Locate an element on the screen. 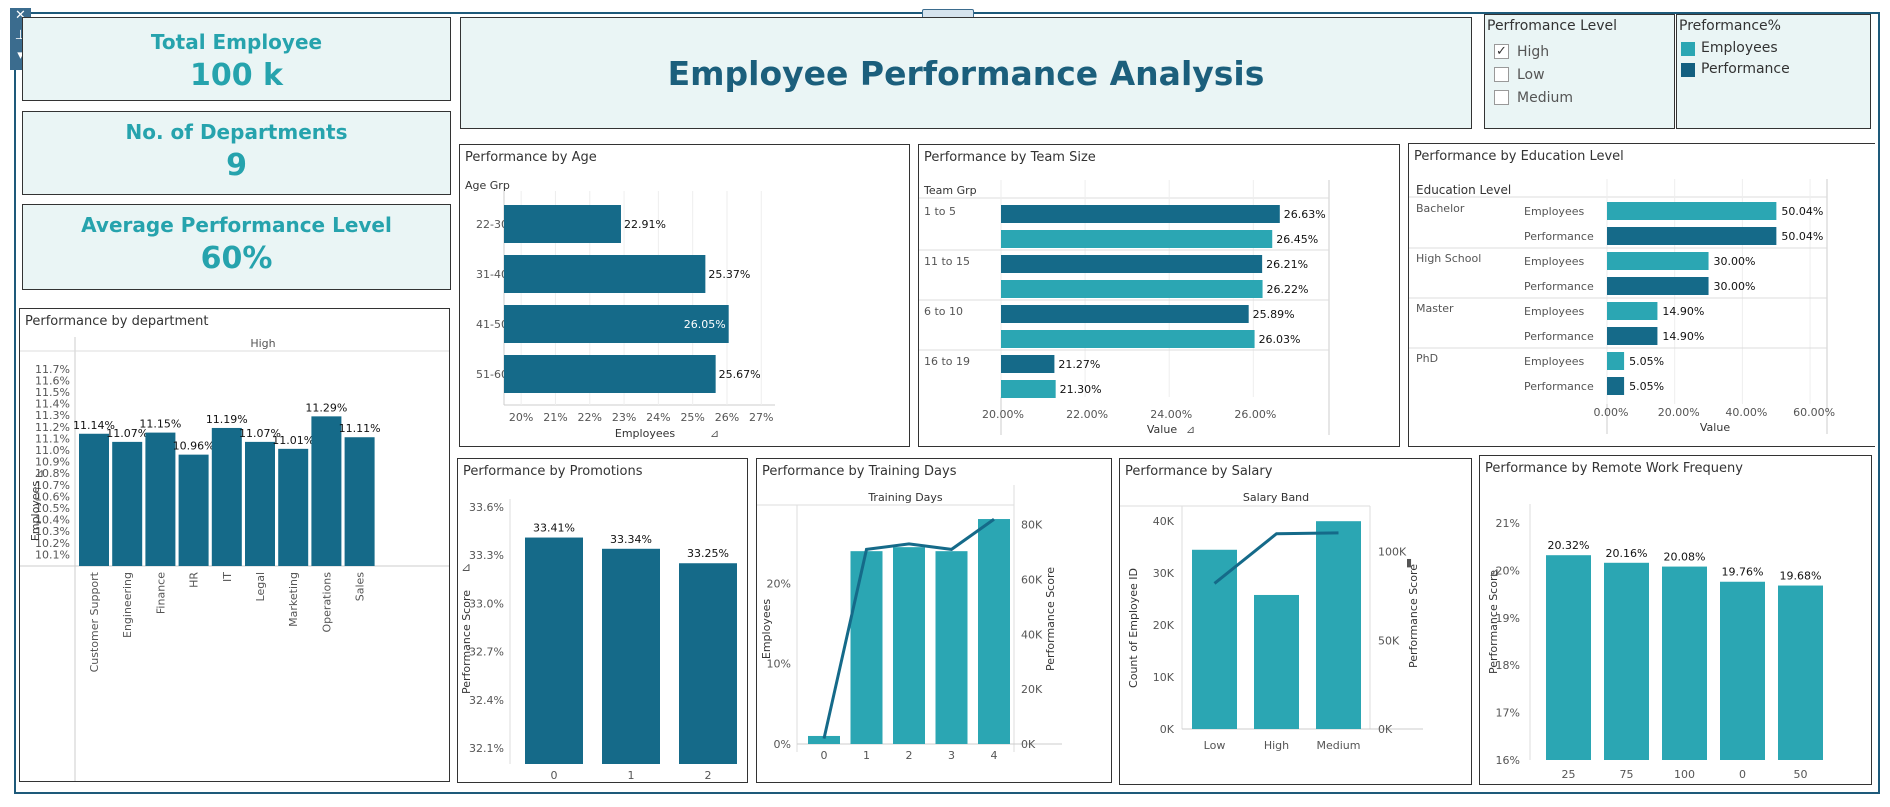 This screenshot has height=807, width=1890. y2-tick-label: 80K is located at coordinates (1032, 525).